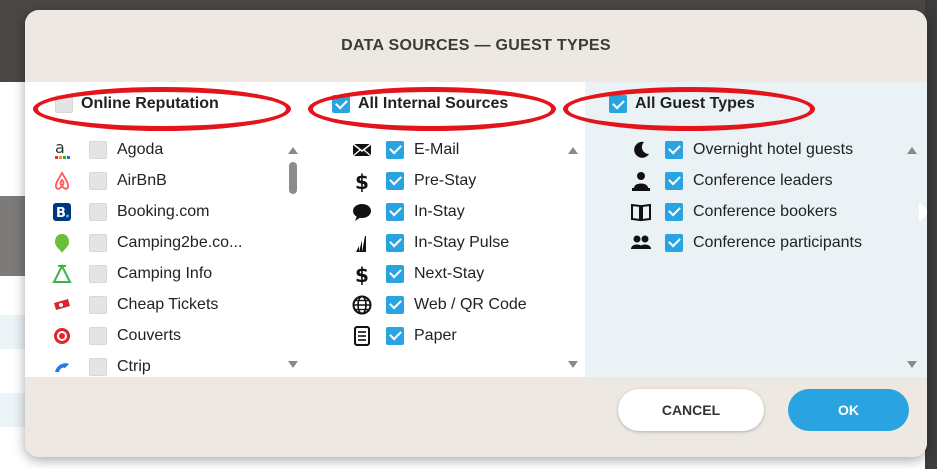 This screenshot has width=937, height=469. I want to click on camping2be-logo-icon, so click(62, 243).